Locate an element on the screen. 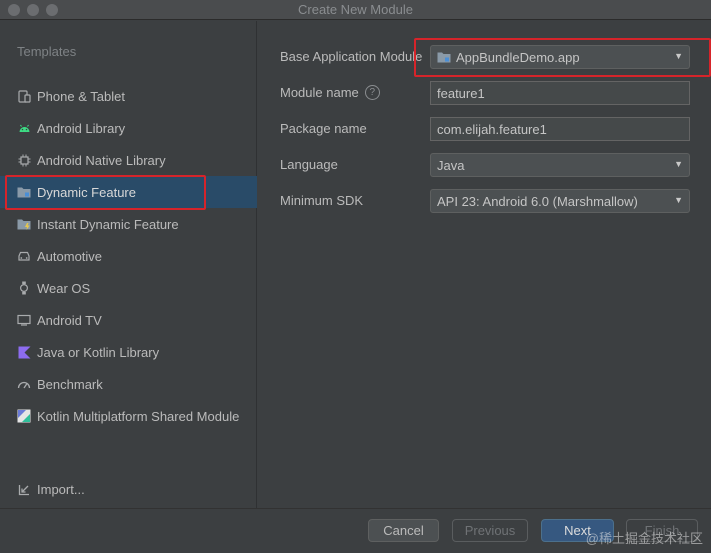 The image size is (711, 553). previous-button: Previous is located at coordinates (490, 530).